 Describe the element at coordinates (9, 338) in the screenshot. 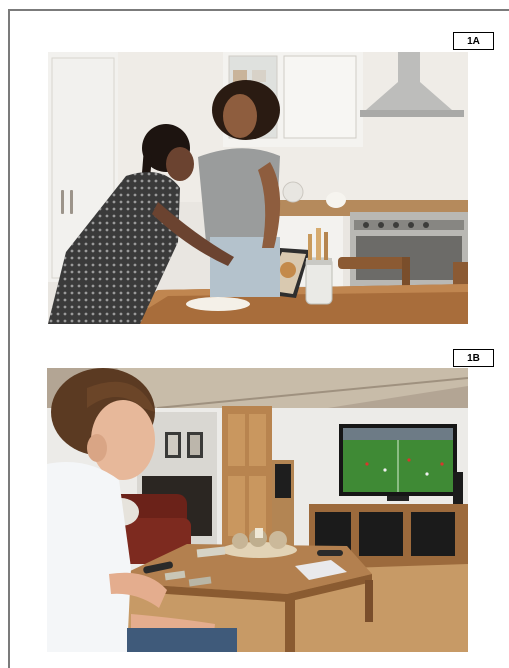

I see `page-frame-left` at that location.